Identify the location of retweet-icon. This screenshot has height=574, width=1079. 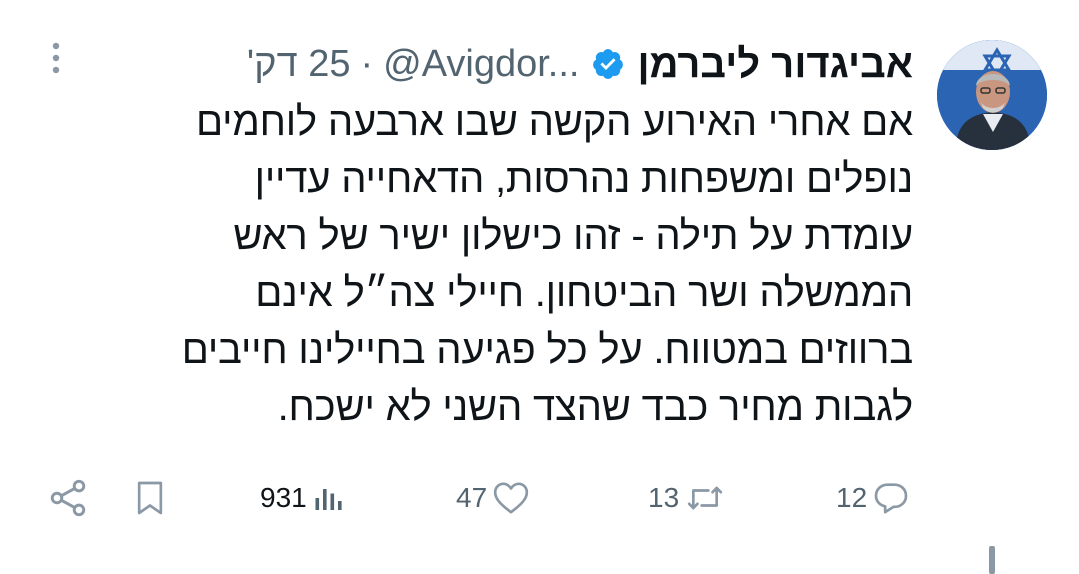
(705, 498).